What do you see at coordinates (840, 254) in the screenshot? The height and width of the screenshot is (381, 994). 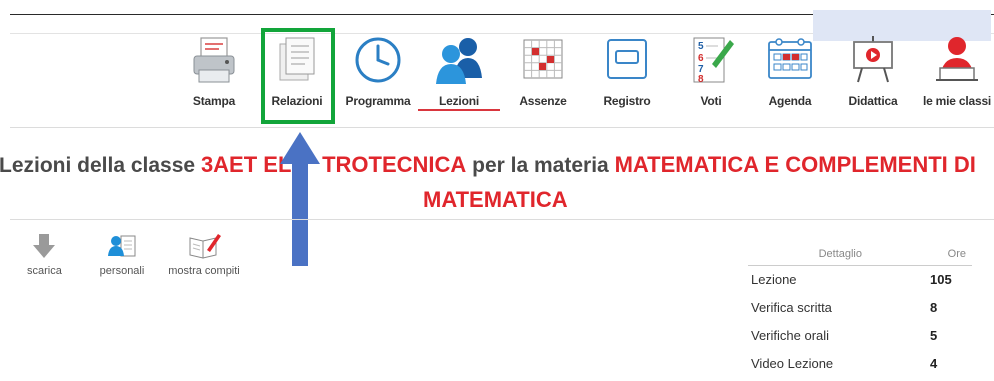 I see `col-detail-header: Dettaglio` at bounding box center [840, 254].